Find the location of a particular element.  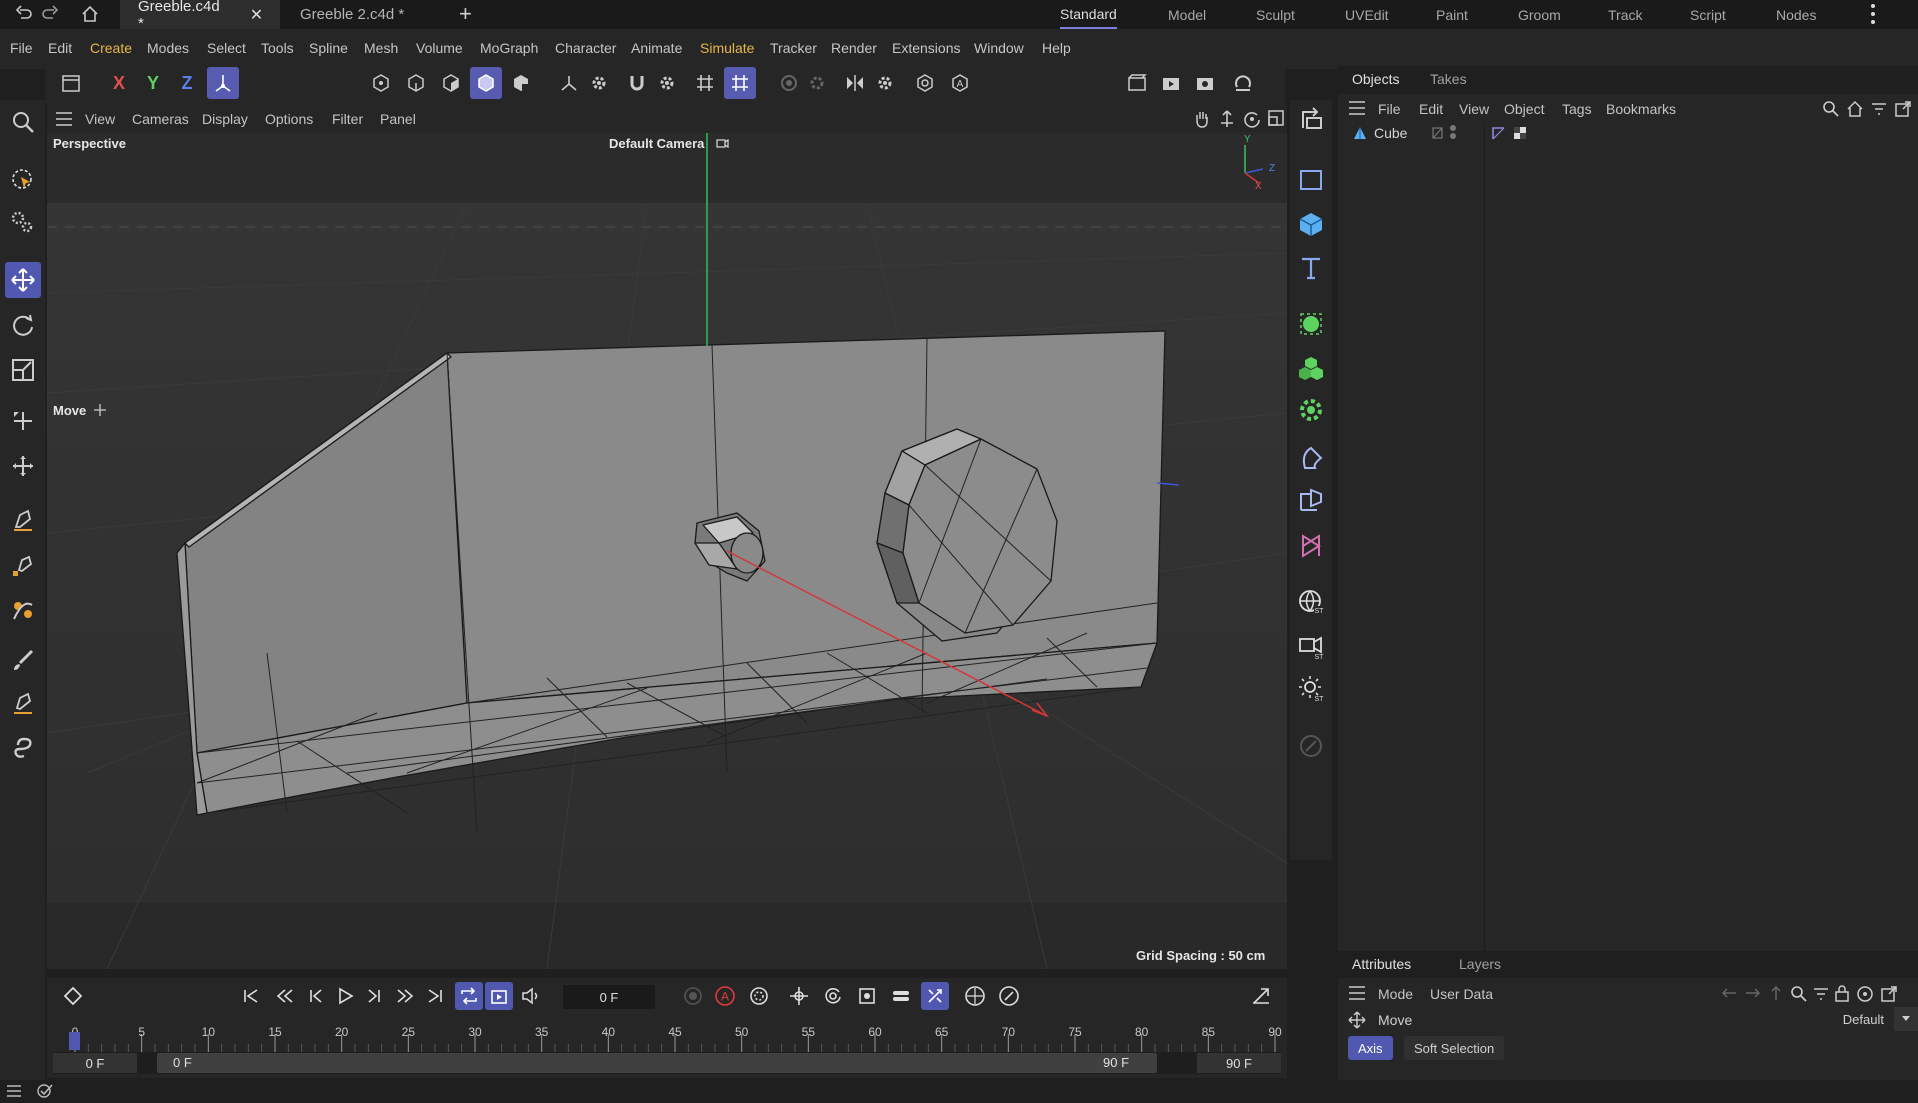

effector-gear-icon is located at coordinates (1311, 410).